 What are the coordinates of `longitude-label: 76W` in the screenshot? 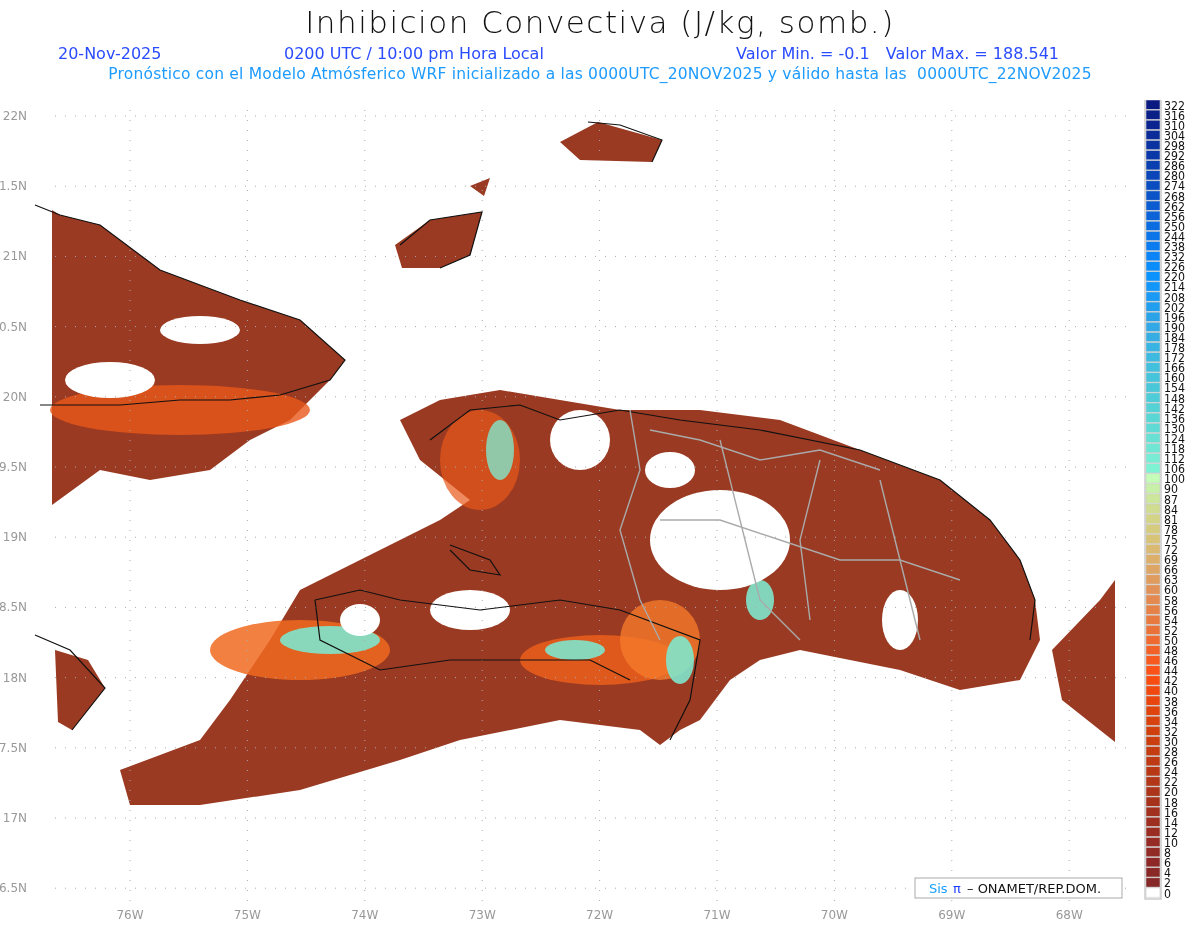 It's located at (130, 915).